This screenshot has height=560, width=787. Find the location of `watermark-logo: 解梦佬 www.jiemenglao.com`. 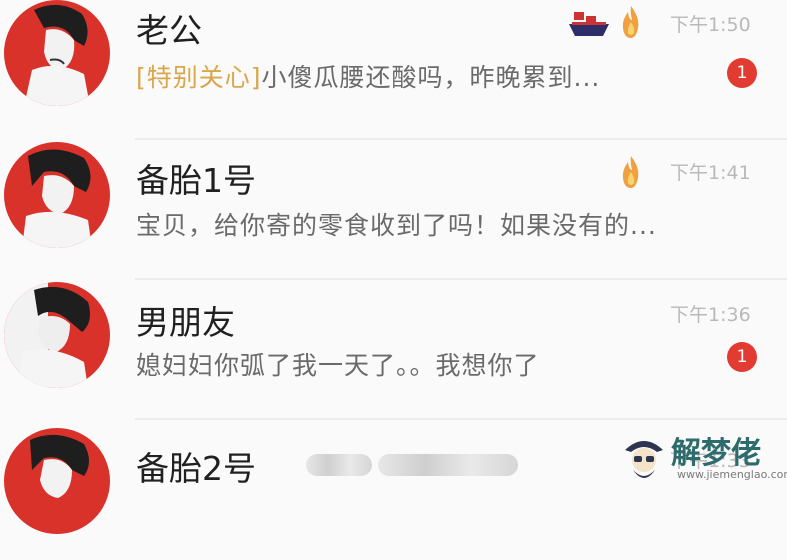

watermark-logo: 解梦佬 www.jiemenglao.com is located at coordinates (703, 458).